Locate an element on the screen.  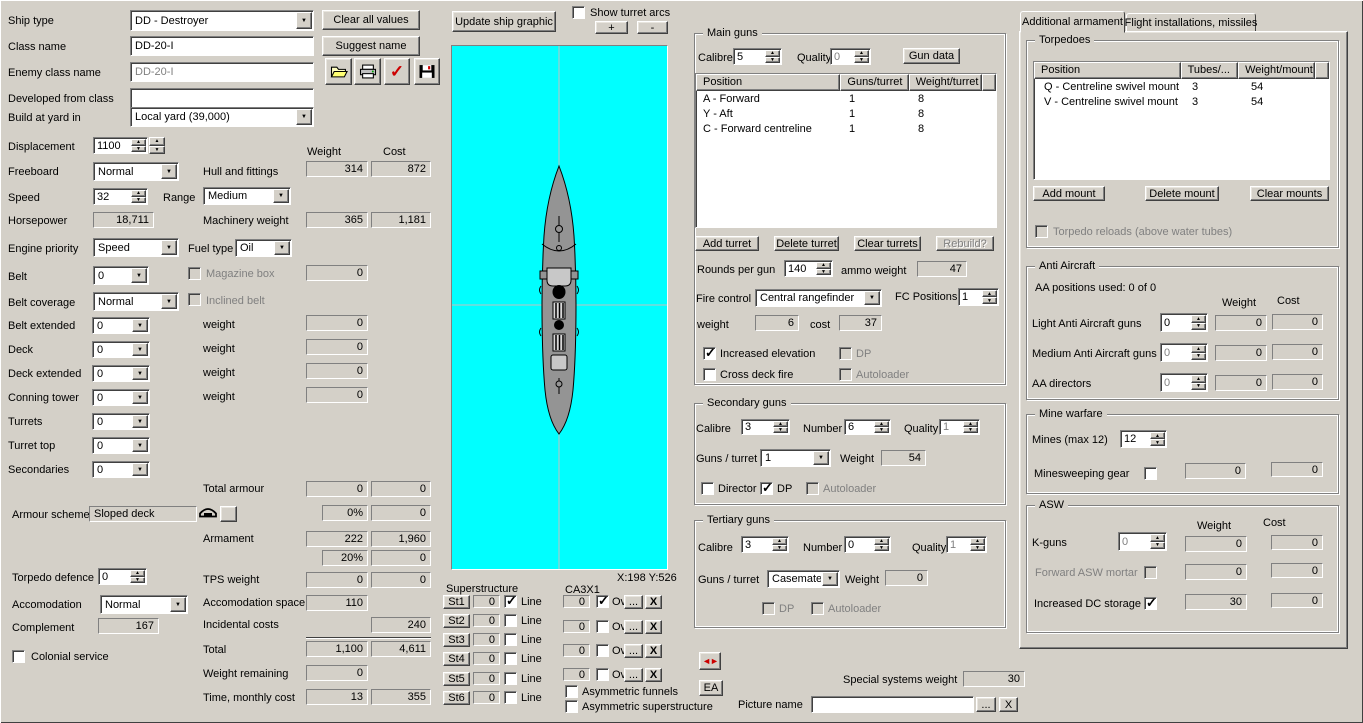
belt-select: 0 is located at coordinates (121, 275).